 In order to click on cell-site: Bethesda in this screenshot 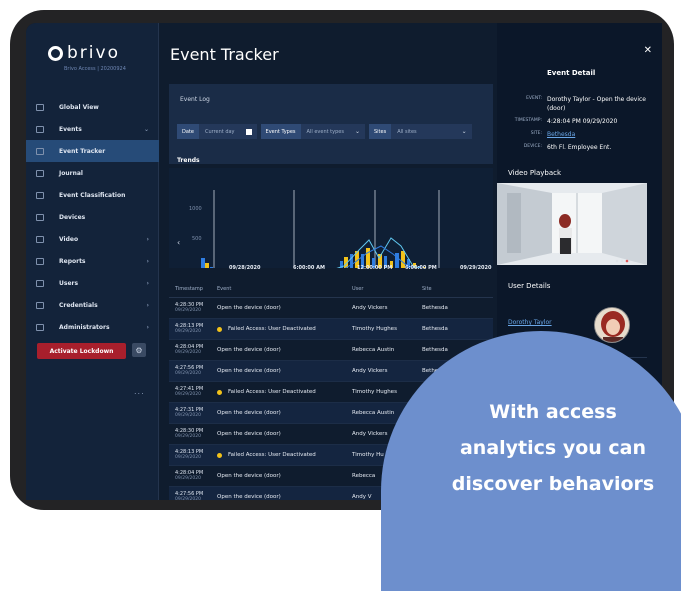, I will do `click(435, 308)`.